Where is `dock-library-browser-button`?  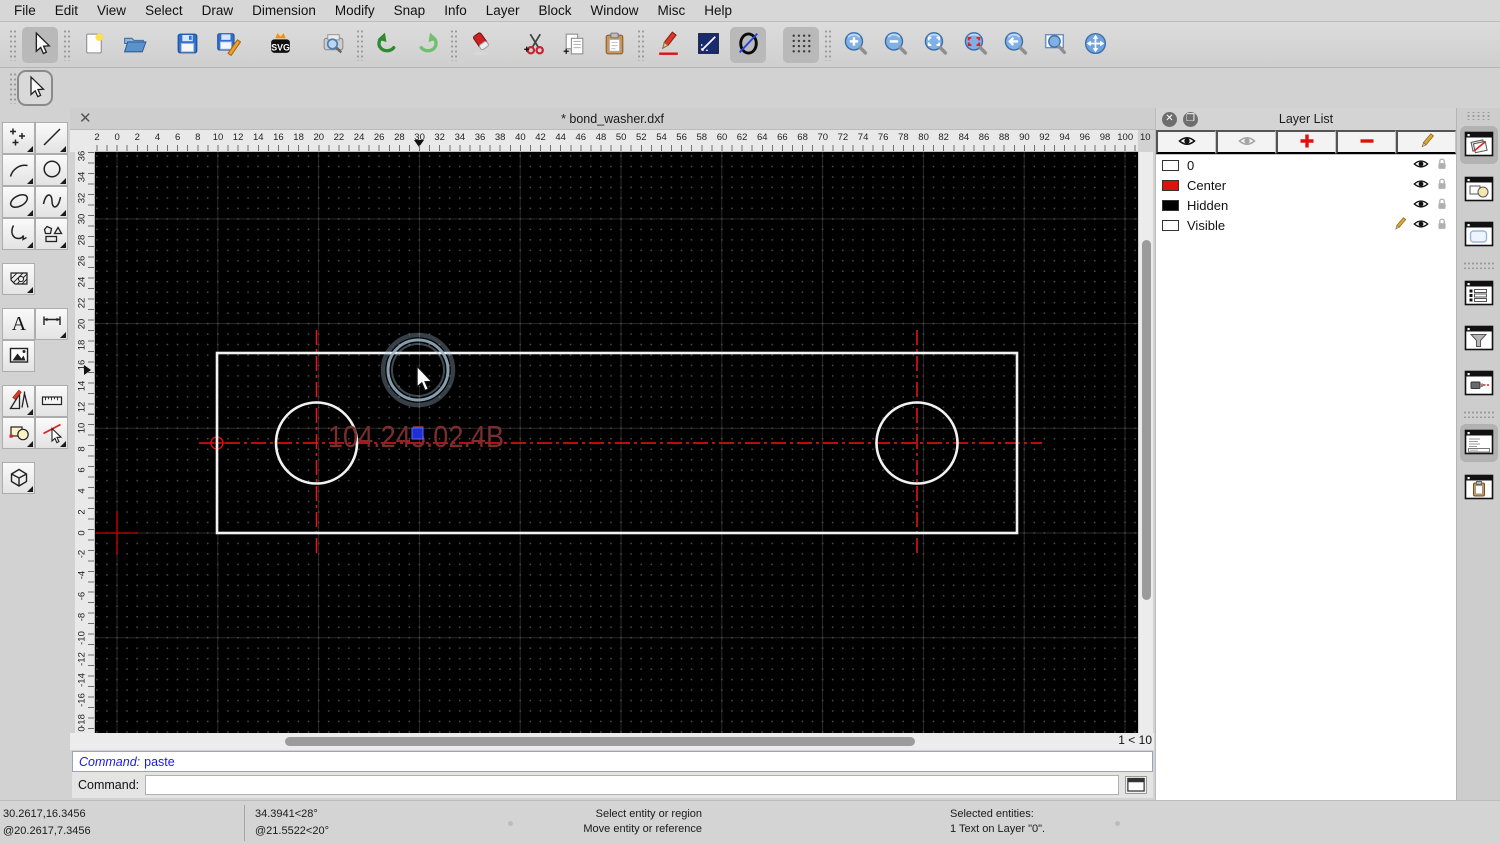 dock-library-browser-button is located at coordinates (1479, 235).